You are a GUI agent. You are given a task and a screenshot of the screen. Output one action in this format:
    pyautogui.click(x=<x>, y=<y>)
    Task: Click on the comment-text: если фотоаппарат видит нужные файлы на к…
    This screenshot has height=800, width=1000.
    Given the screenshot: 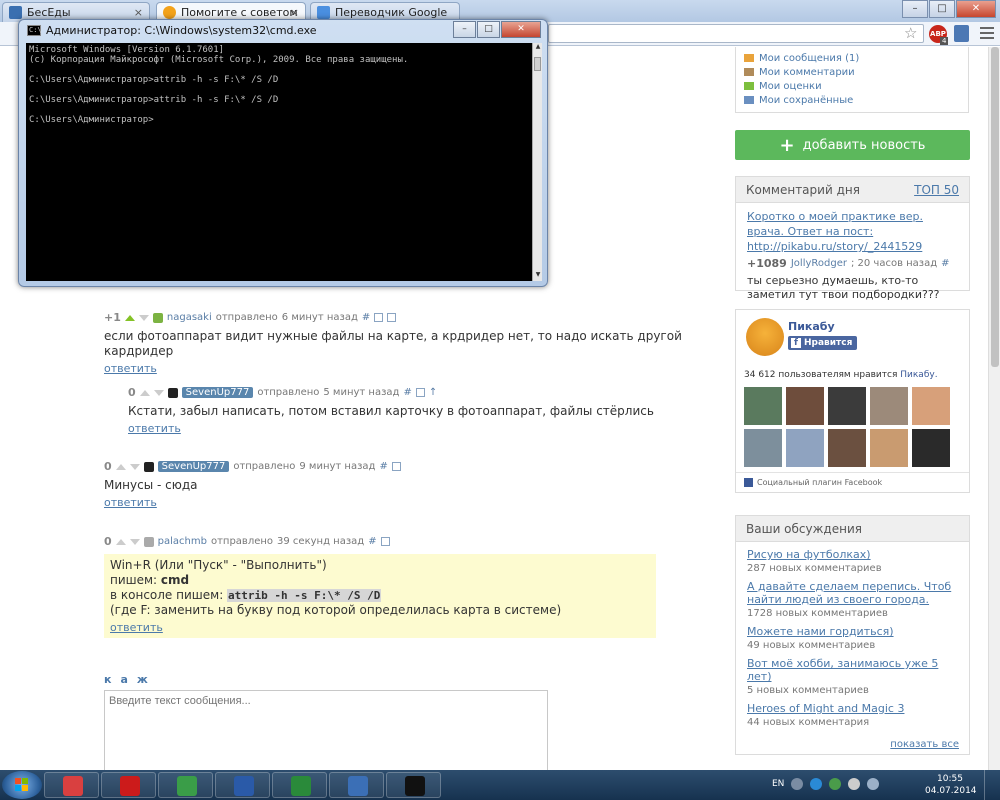 What is the action you would take?
    pyautogui.click(x=393, y=343)
    